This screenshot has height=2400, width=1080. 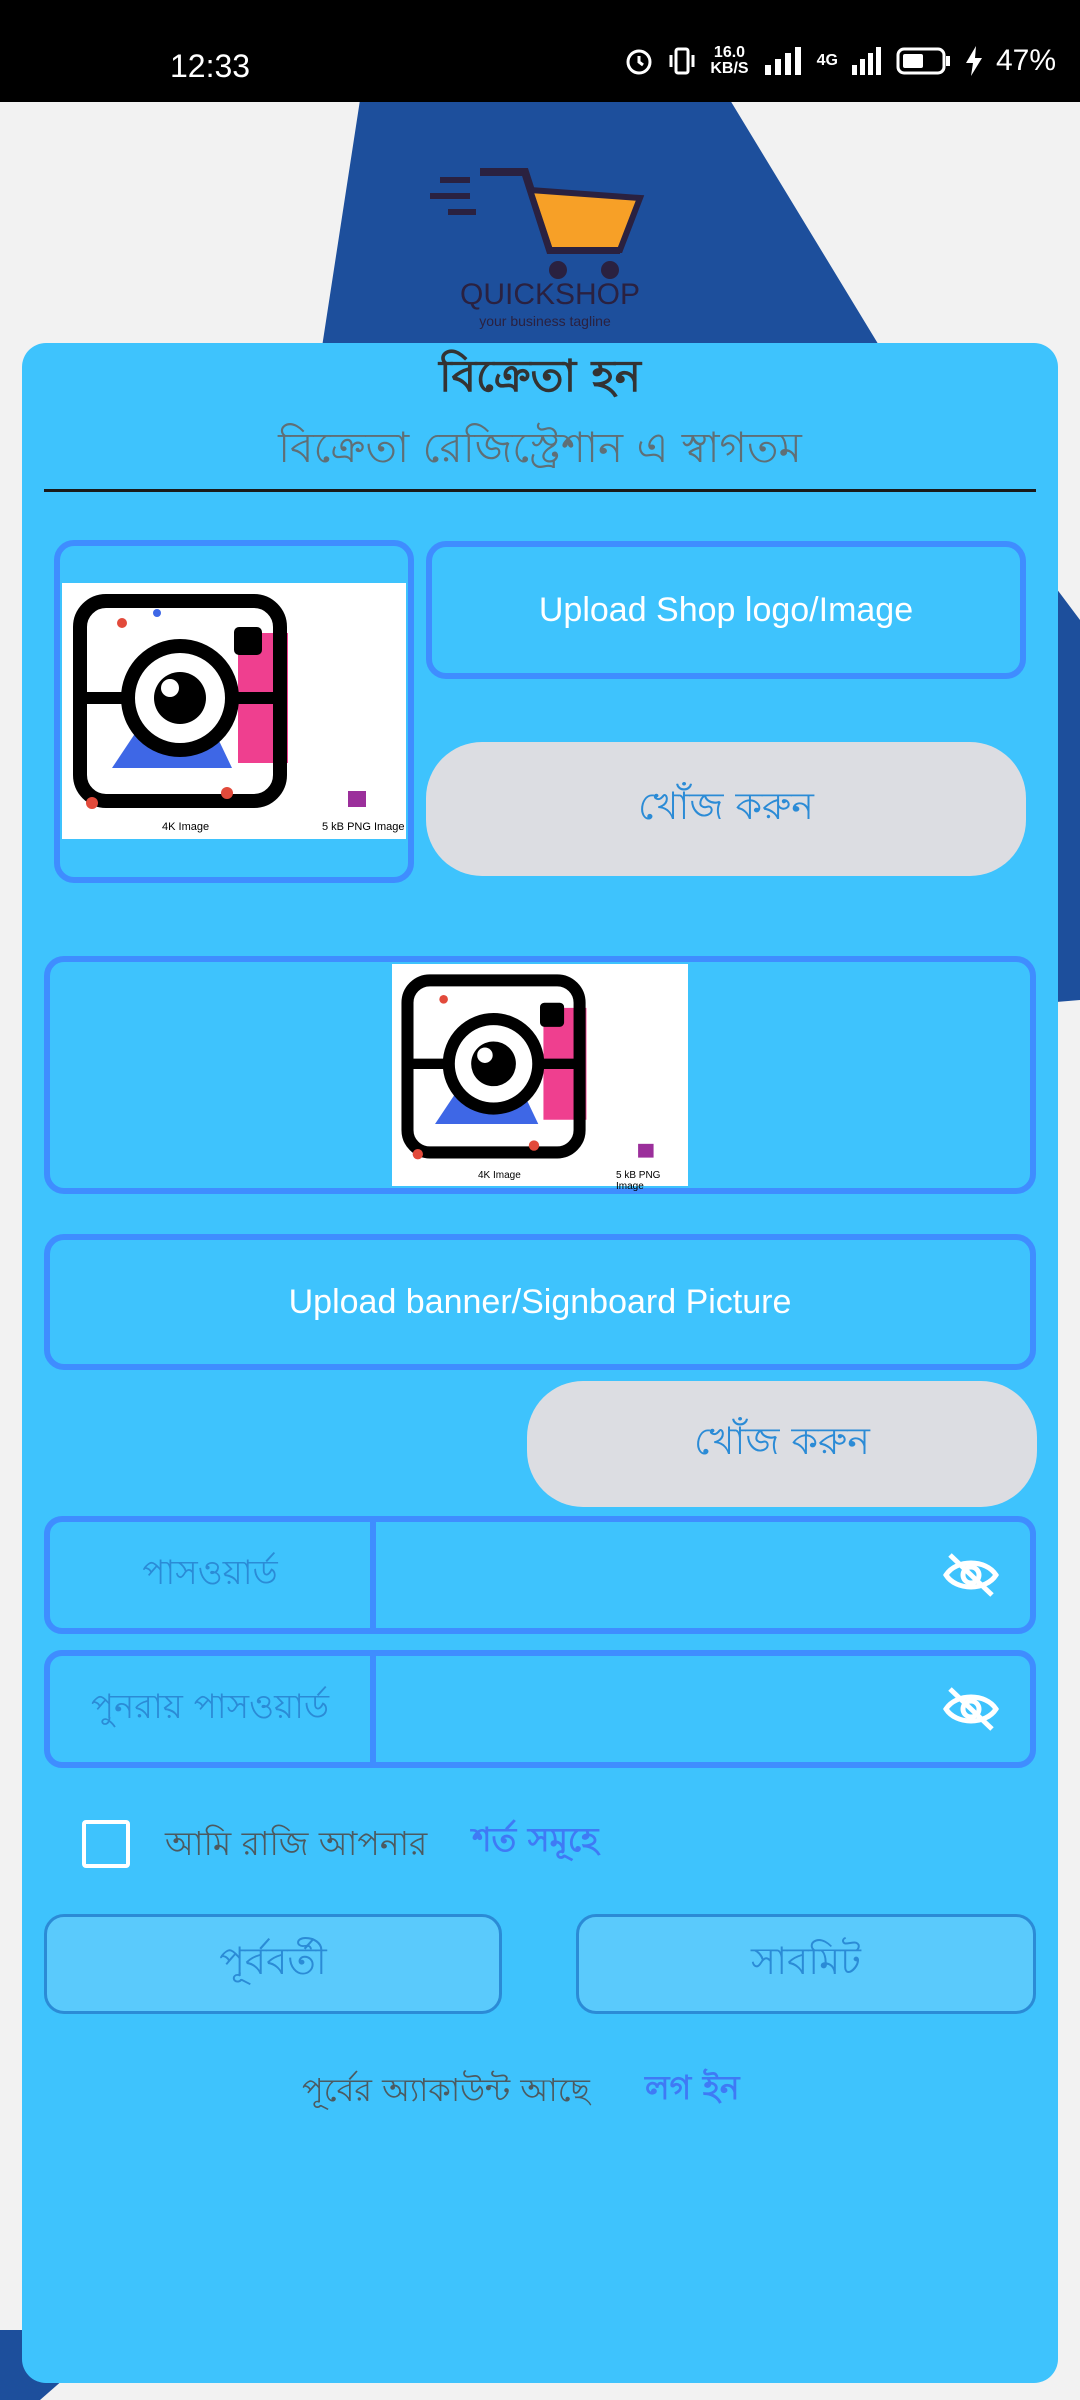 I want to click on upload-banner-button: Upload banner/Signboard Picture, so click(x=540, y=1302).